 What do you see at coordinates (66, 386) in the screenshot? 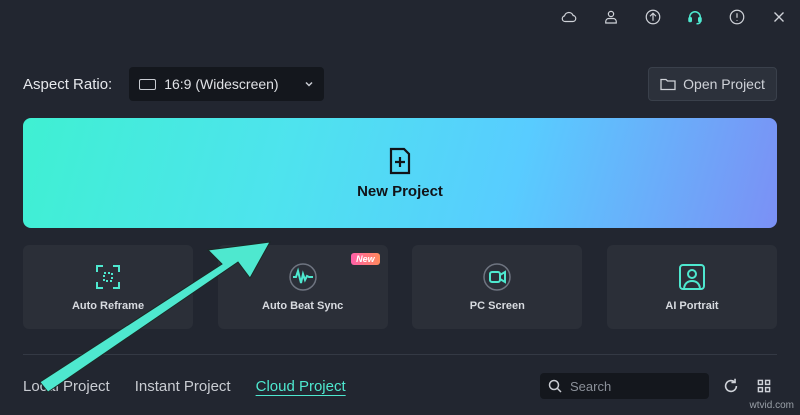
I see `tab-local-project: Local Project` at bounding box center [66, 386].